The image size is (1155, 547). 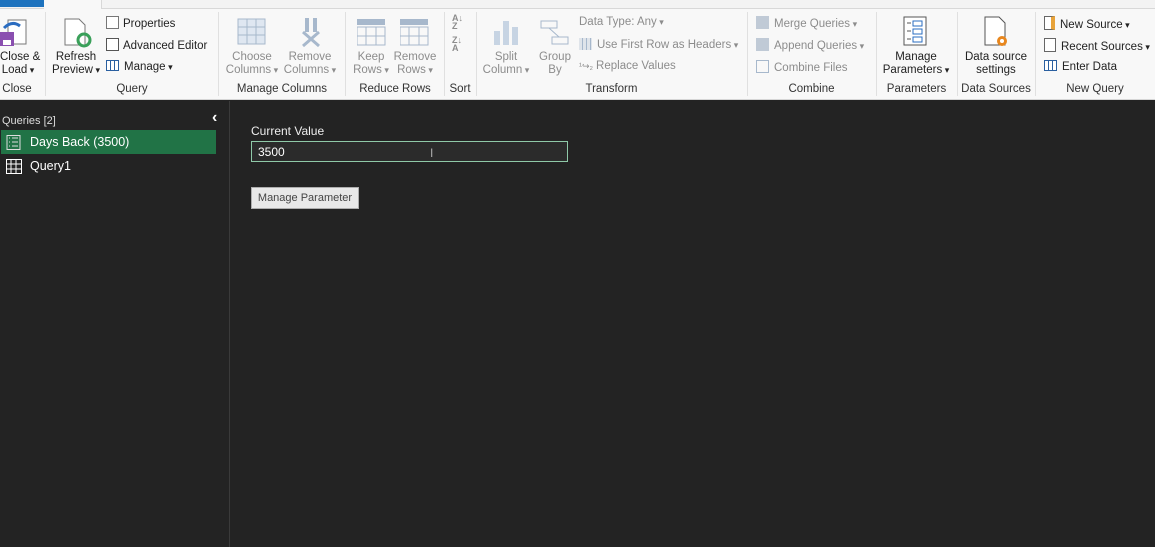 I want to click on table-icon, so click(x=14, y=166).